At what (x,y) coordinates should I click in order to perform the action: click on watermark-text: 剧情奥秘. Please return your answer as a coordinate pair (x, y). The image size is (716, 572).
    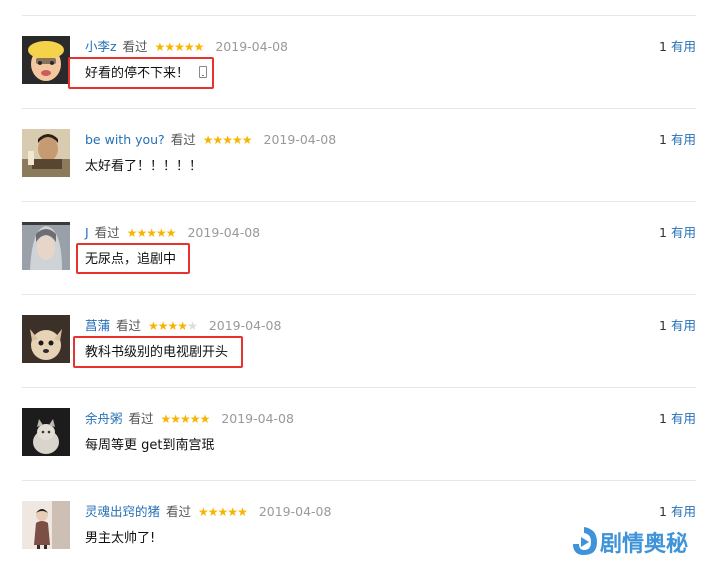
    Looking at the image, I should click on (644, 544).